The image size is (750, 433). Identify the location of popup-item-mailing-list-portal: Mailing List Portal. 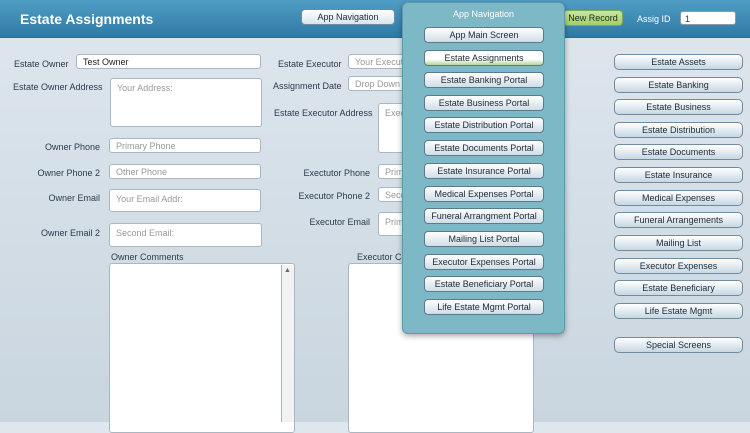
(484, 239).